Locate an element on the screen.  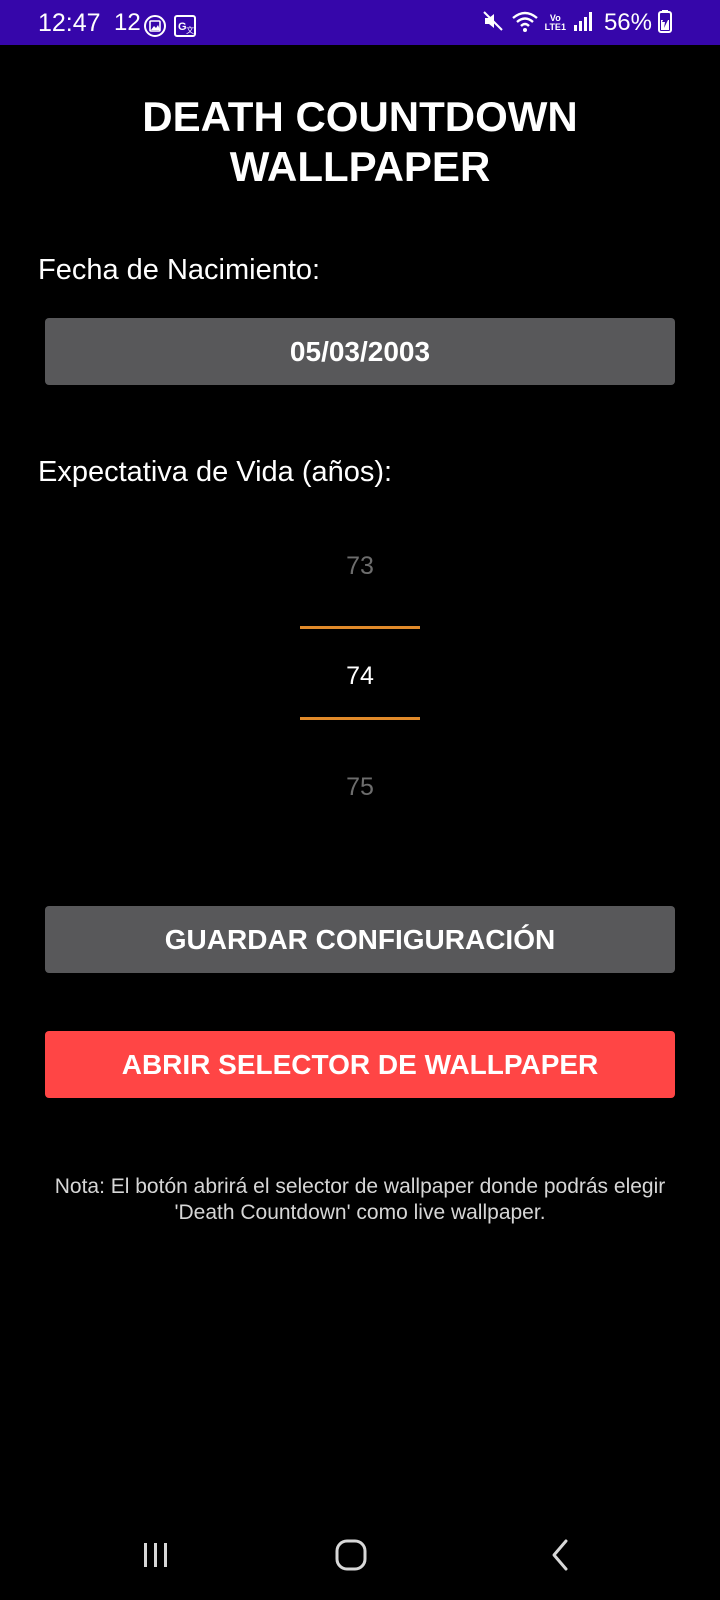
battery-percent: 56% is located at coordinates (627, 22).